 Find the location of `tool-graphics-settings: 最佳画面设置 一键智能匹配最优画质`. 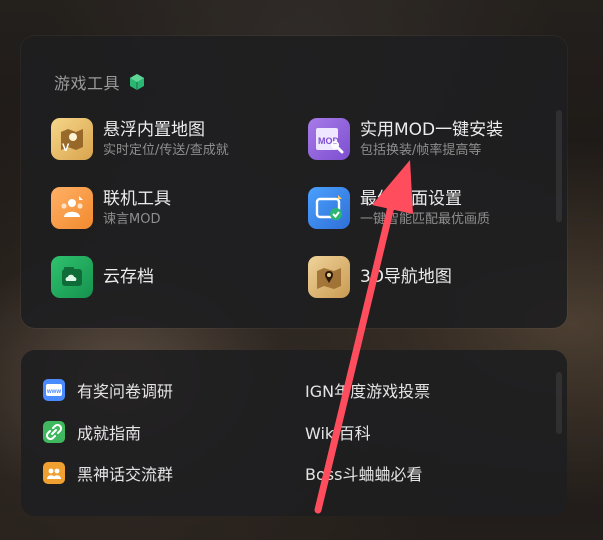

tool-graphics-settings: 最佳画面设置 一键智能匹配最优画质 is located at coordinates (399, 208).